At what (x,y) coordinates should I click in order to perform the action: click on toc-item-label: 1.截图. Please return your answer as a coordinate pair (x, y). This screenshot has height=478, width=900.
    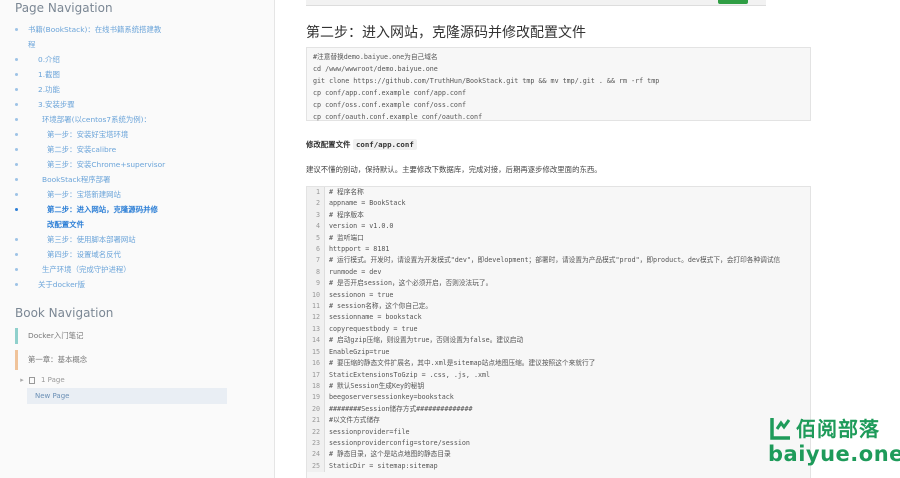
    Looking at the image, I should click on (49, 74).